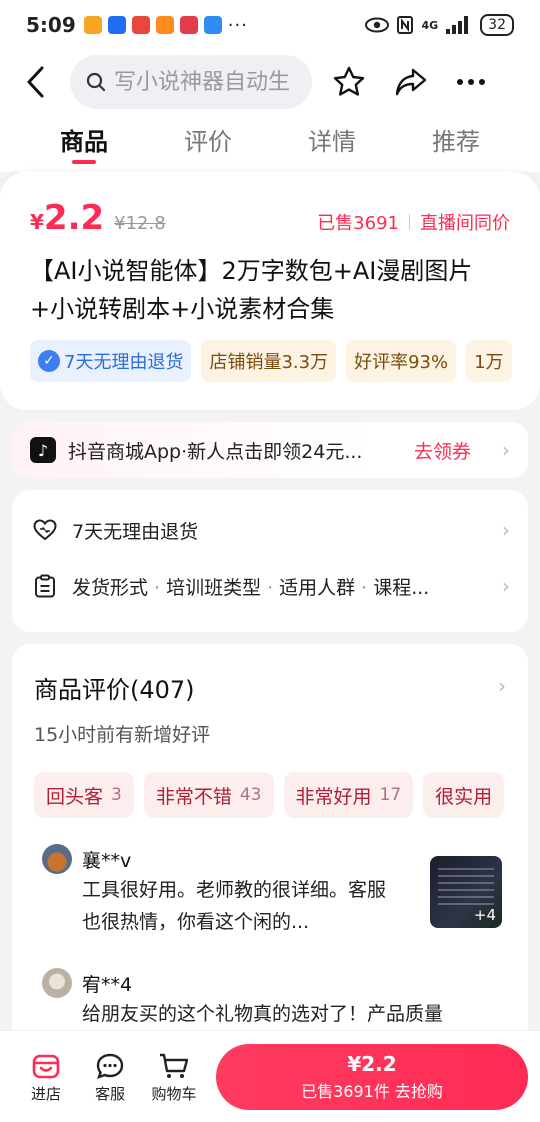 The image size is (540, 1122). What do you see at coordinates (45, 530) in the screenshot?
I see `return-heart-icon` at bounding box center [45, 530].